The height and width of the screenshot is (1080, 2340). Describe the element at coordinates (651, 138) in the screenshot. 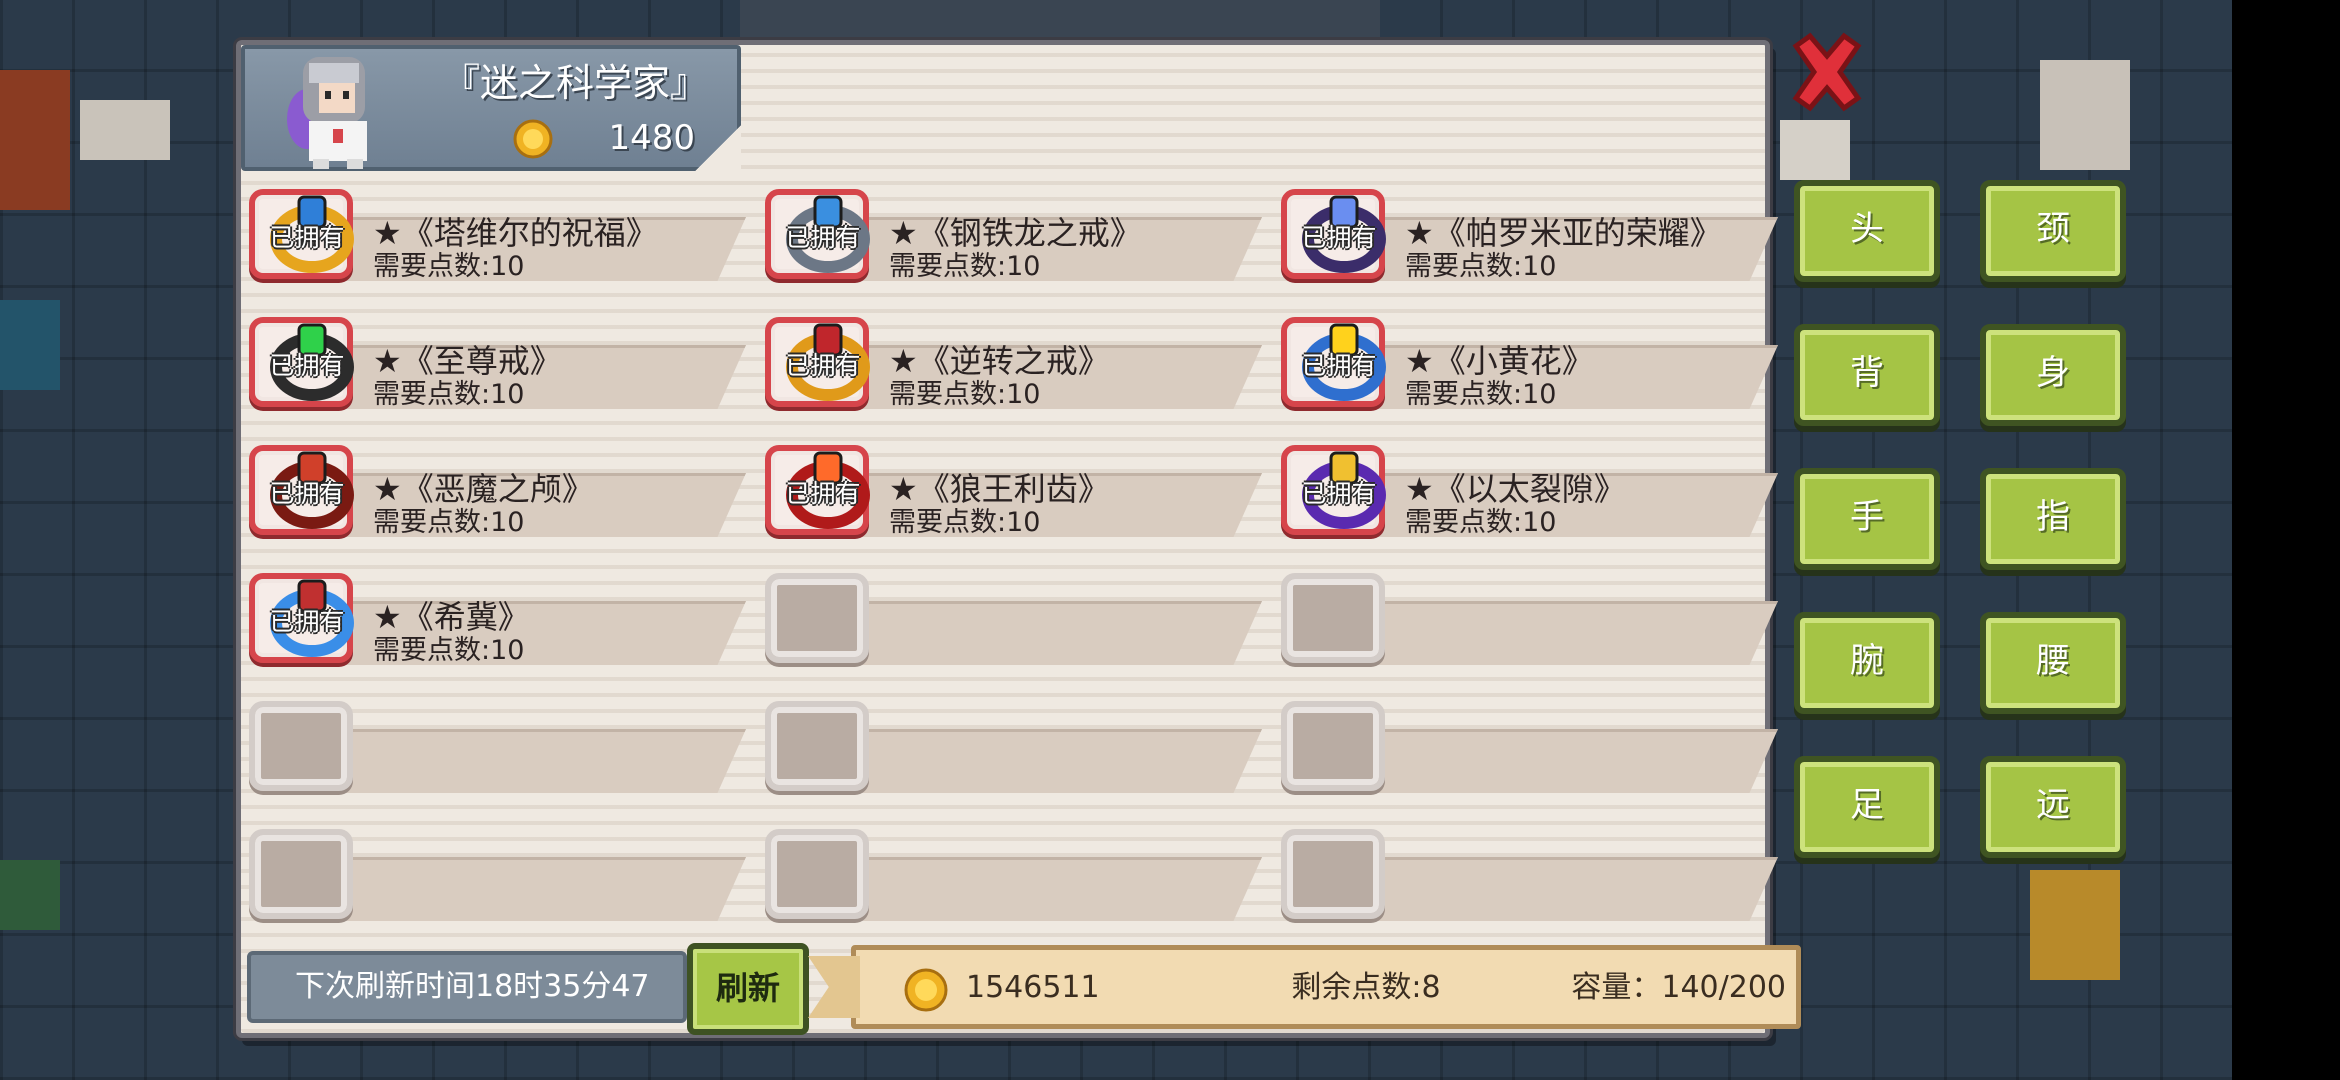

I see `character-coin-count: 1480` at that location.